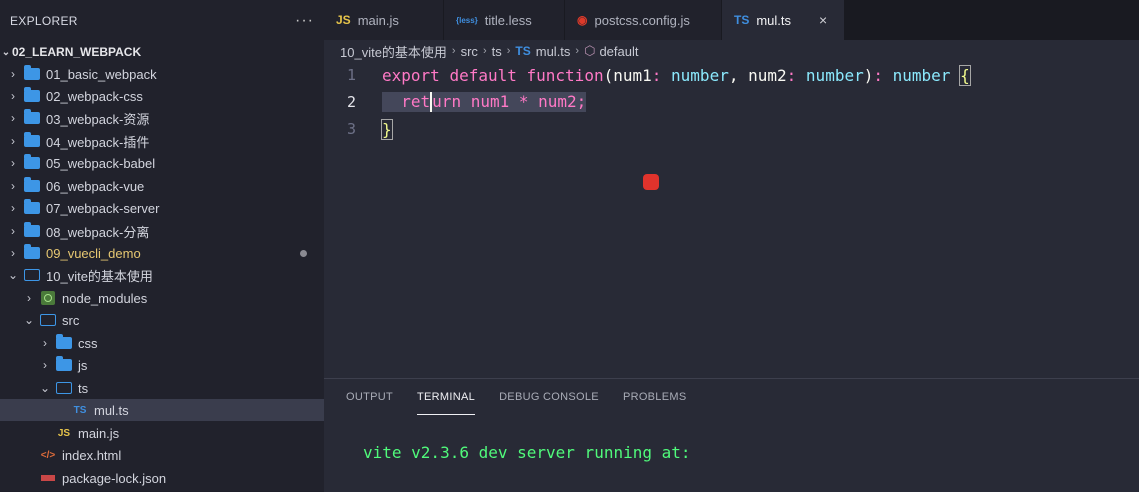  I want to click on token: default, so click(483, 75).